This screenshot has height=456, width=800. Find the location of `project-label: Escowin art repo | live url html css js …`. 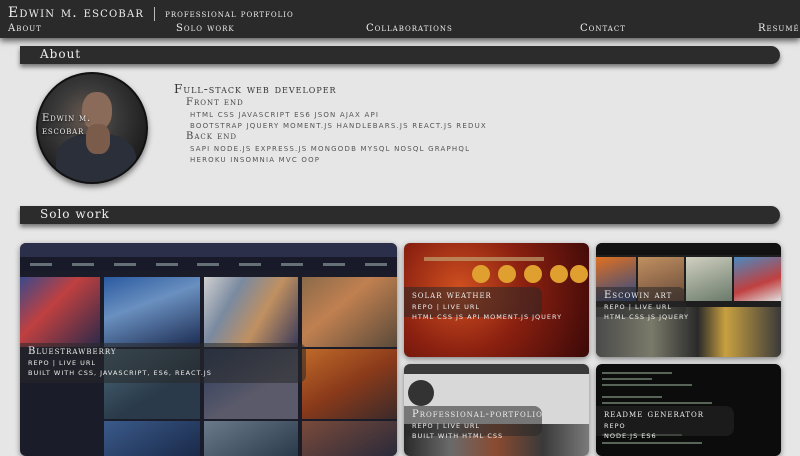

project-label: Escowin art repo | live url html css js … is located at coordinates (642, 304).